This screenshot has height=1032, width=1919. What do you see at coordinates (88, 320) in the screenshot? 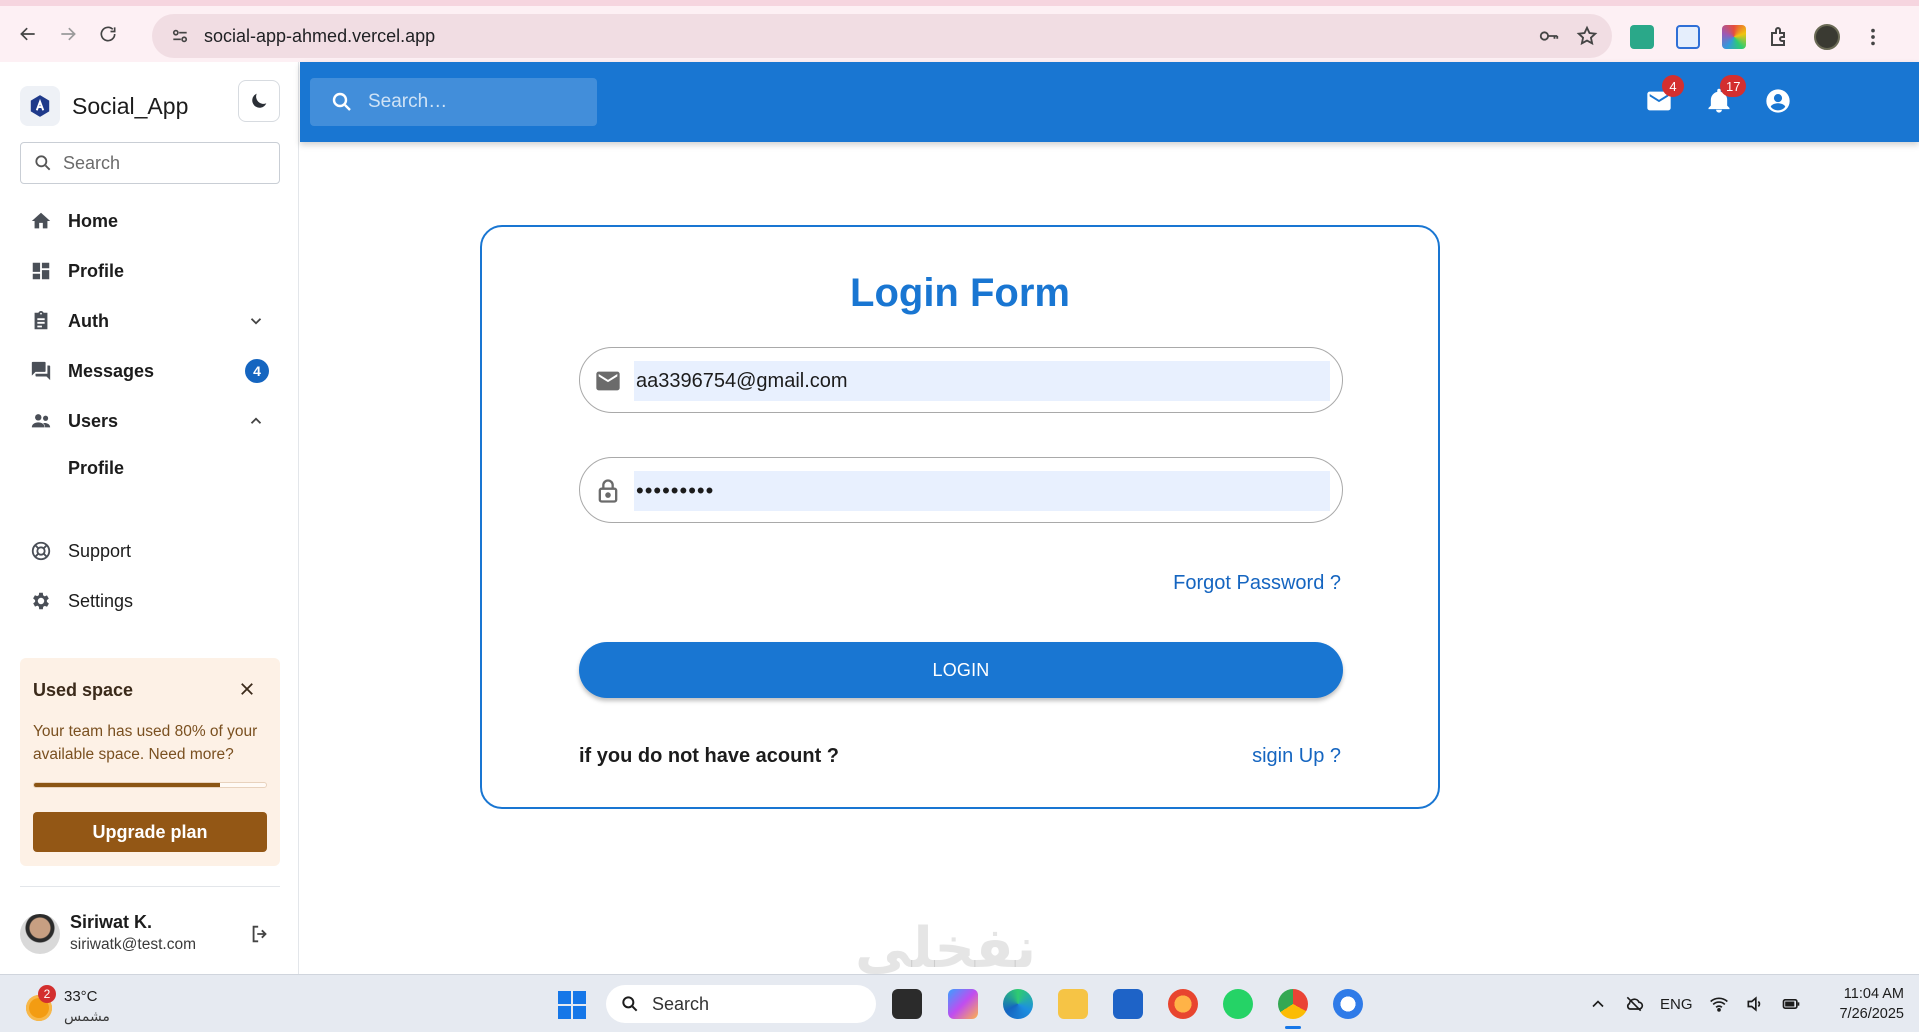
I see `sidebar-item-label: Auth` at bounding box center [88, 320].